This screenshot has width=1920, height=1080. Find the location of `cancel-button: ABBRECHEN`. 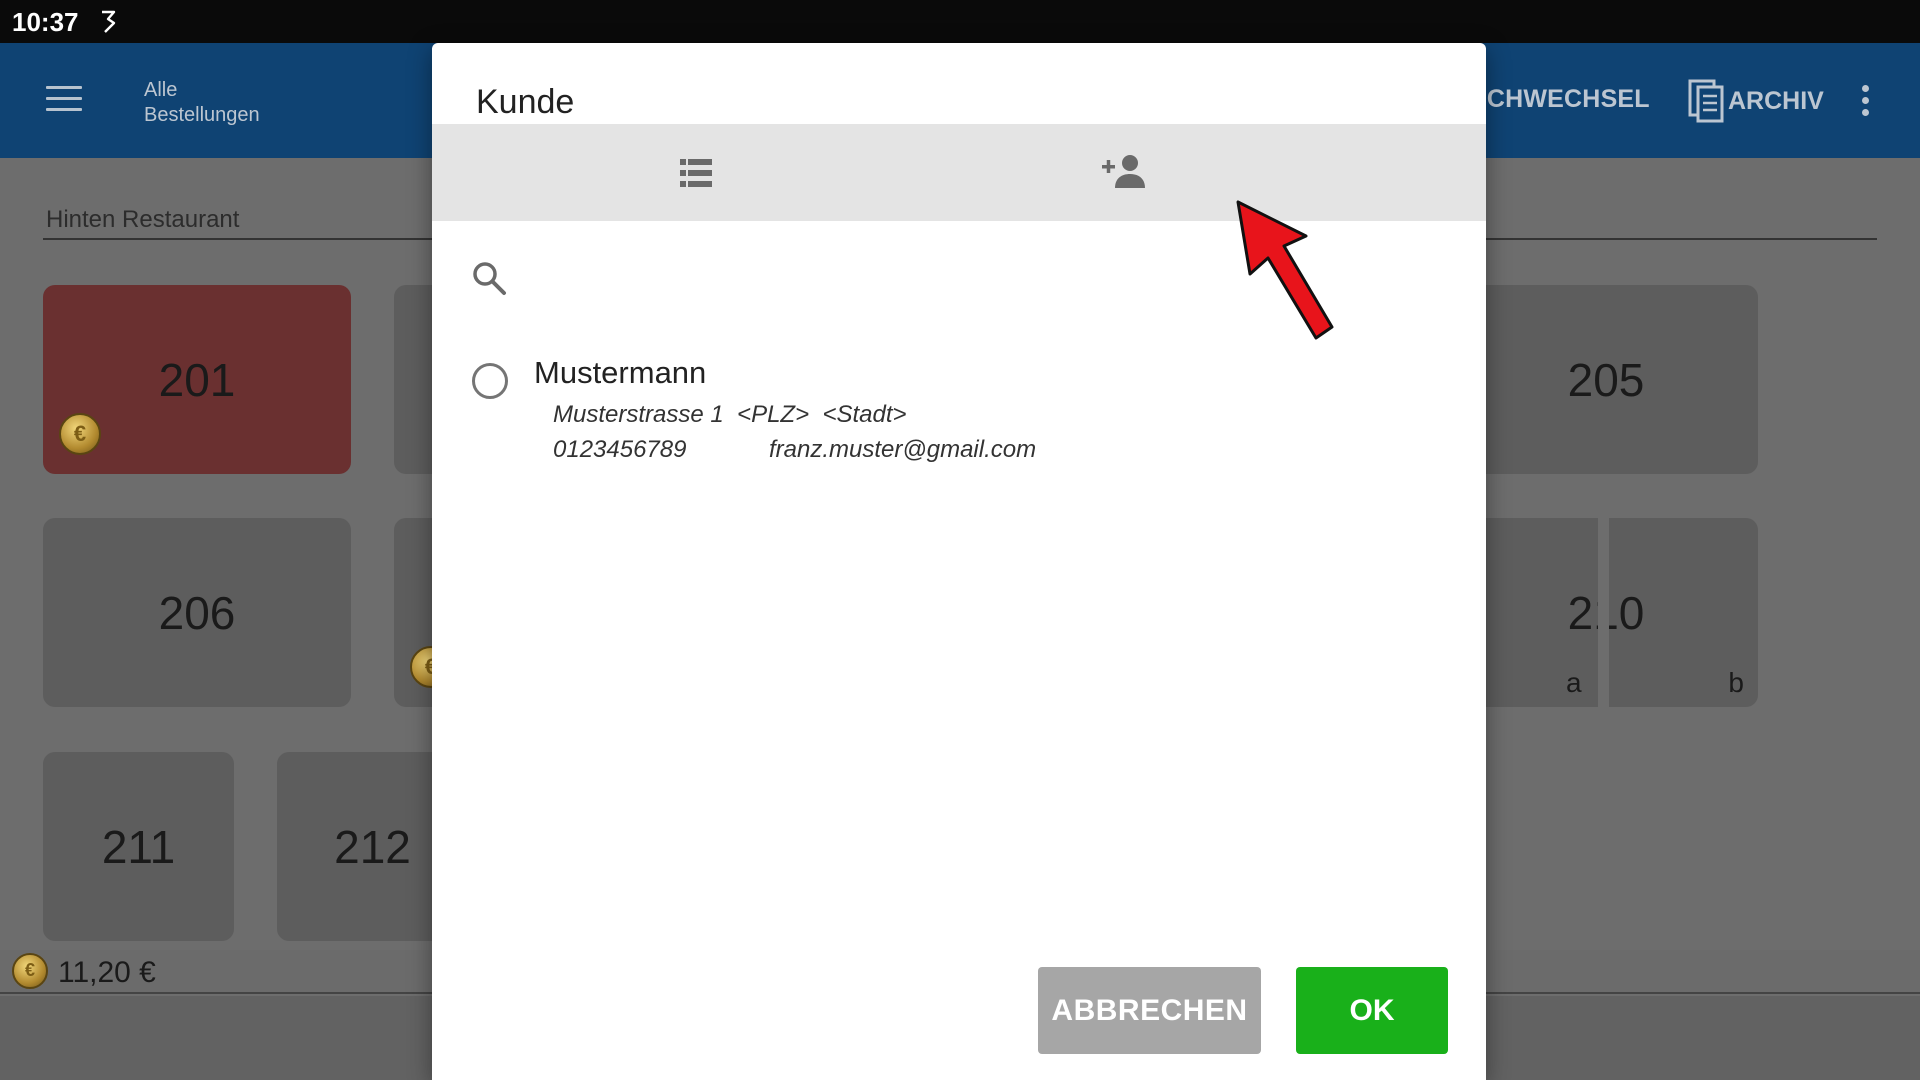

cancel-button: ABBRECHEN is located at coordinates (1149, 1010).